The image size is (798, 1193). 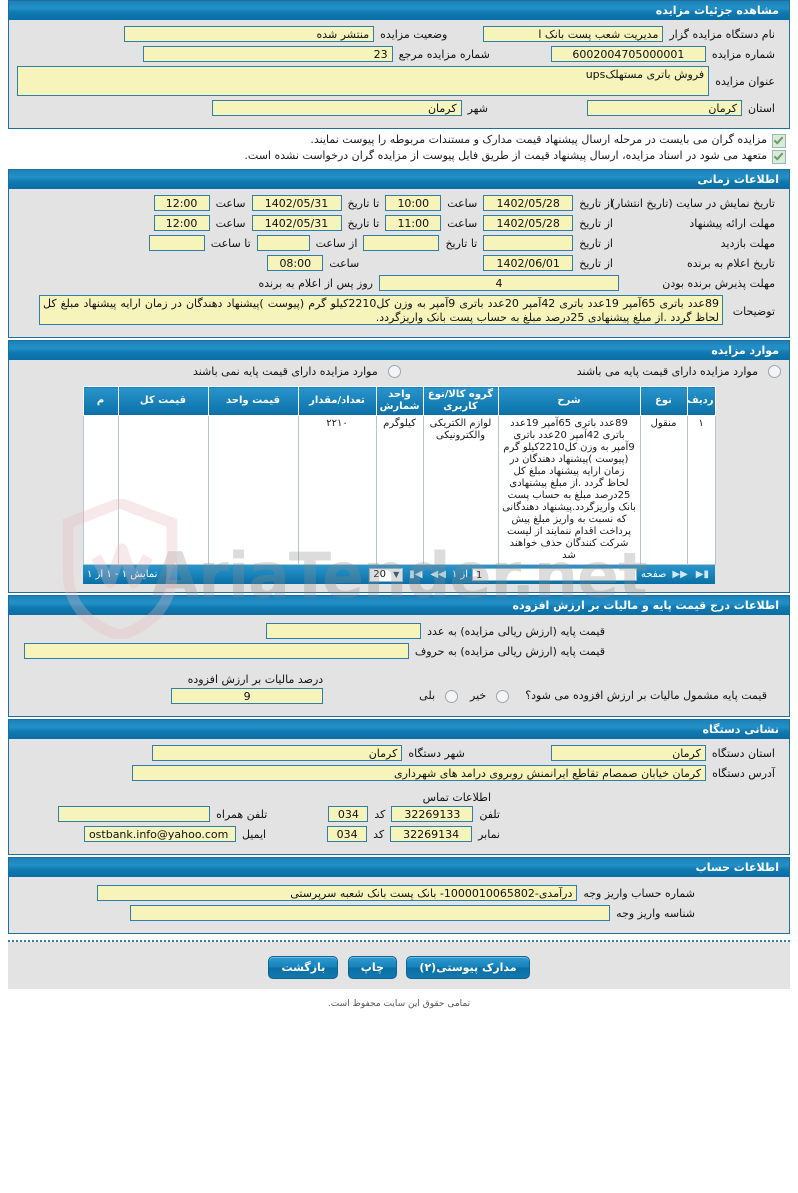 I want to click on col-quantity: تعداد/مقدار, so click(x=337, y=401).